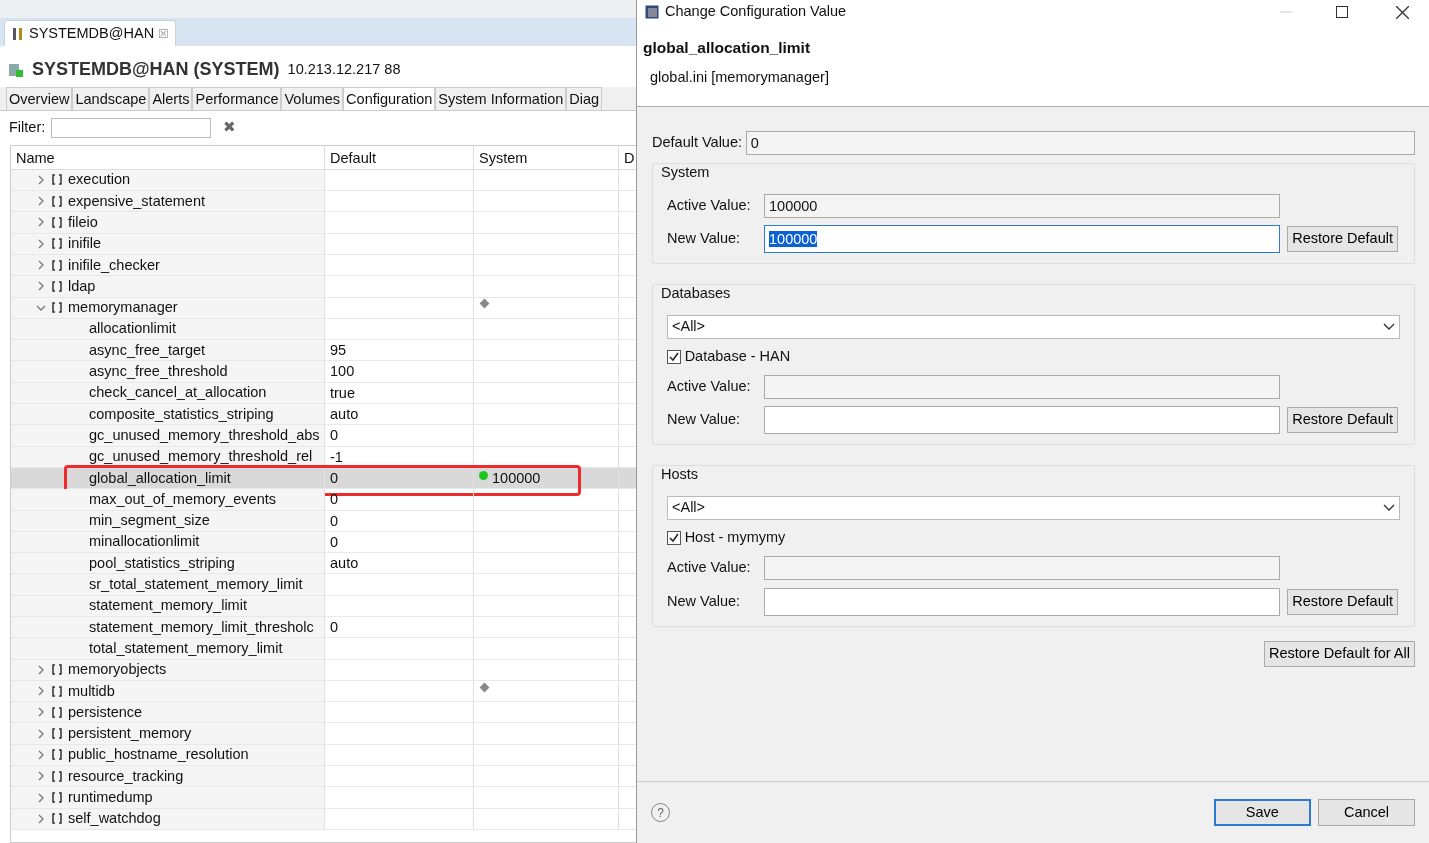 This screenshot has width=1429, height=843. I want to click on maximize-icon, so click(1342, 12).